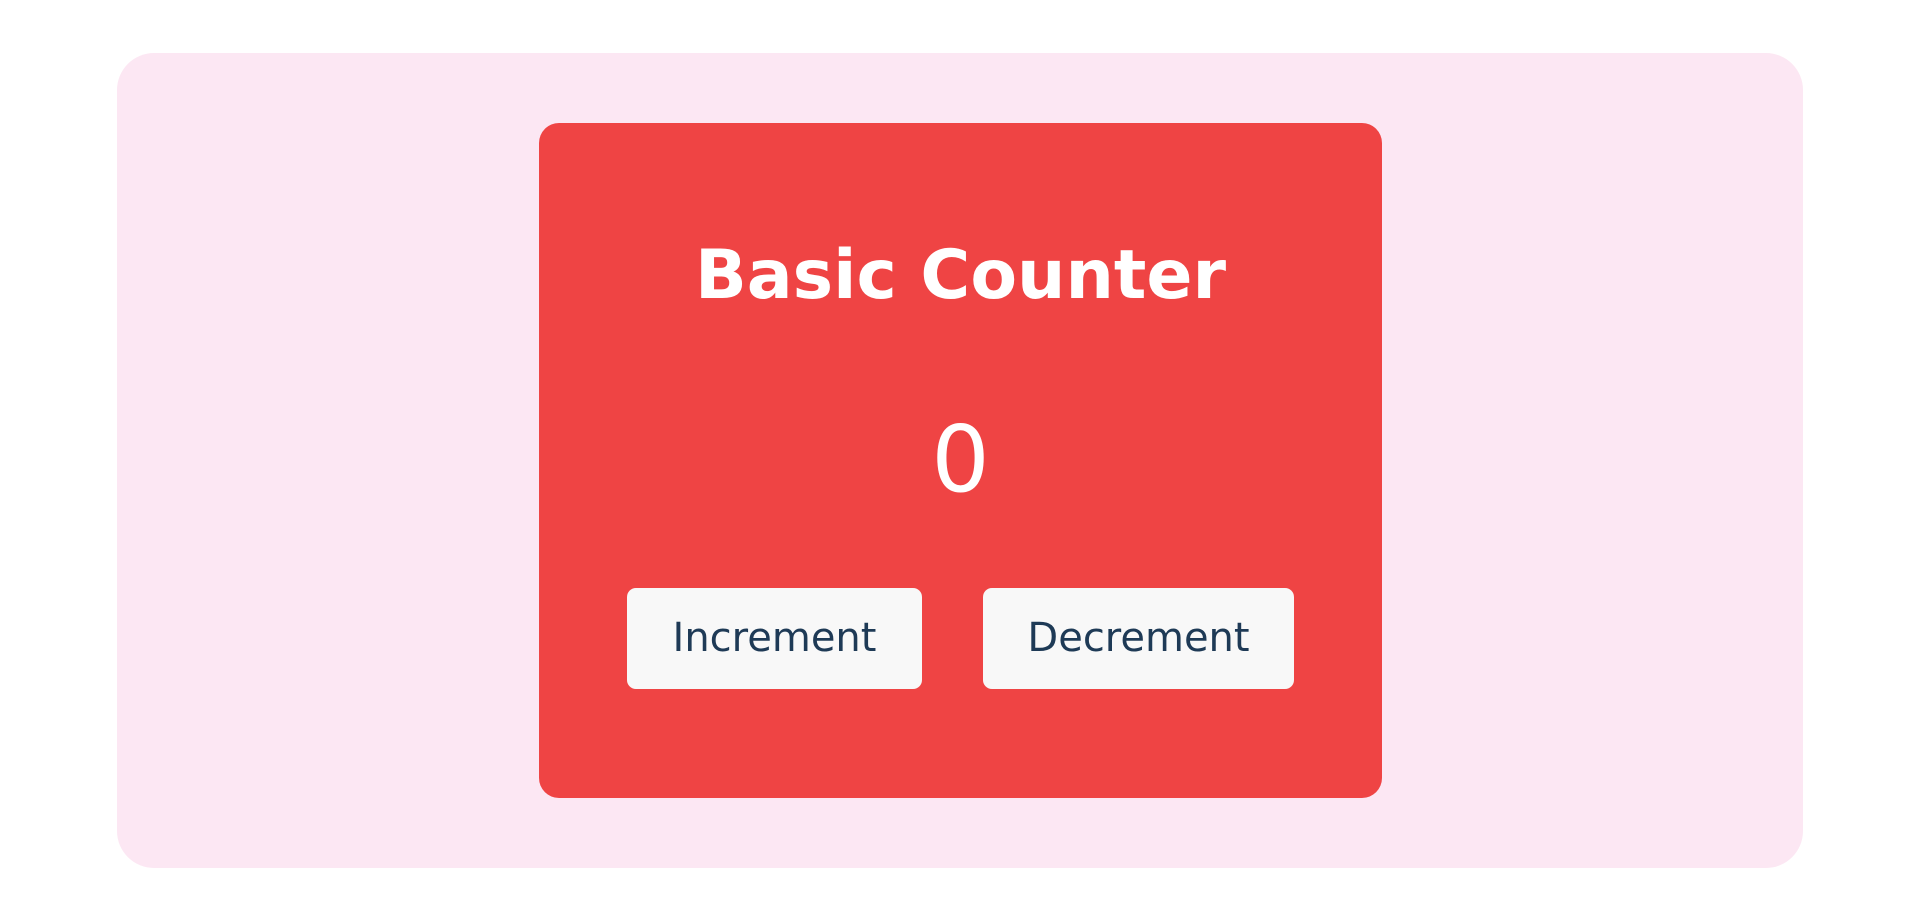  Describe the element at coordinates (1138, 638) in the screenshot. I see `decrement-button: Decrement` at that location.